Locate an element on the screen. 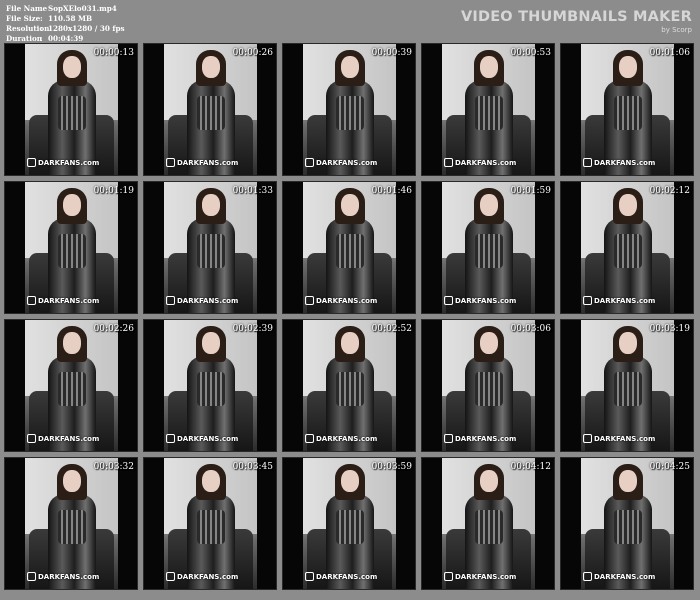 The height and width of the screenshot is (600, 700). video-thumbnail: 00:00:39 DARKFANS.com is located at coordinates (349, 109).